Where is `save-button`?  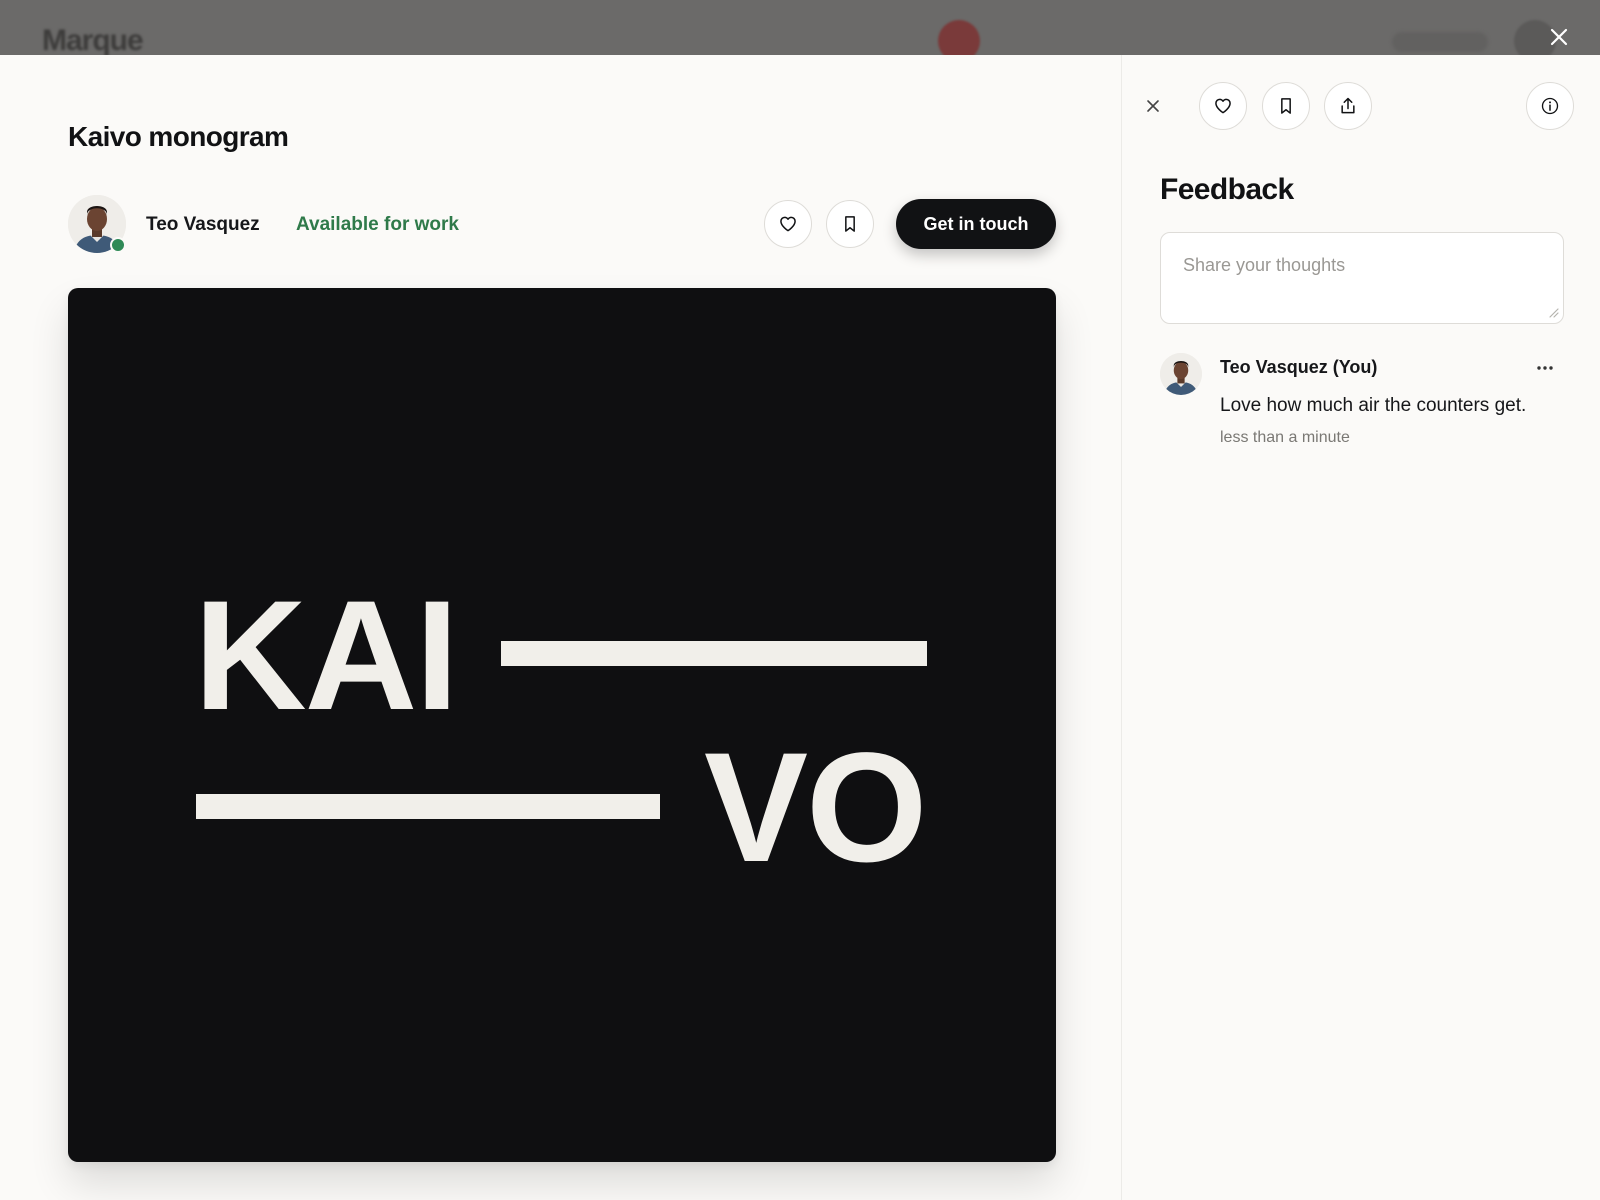
save-button is located at coordinates (850, 224).